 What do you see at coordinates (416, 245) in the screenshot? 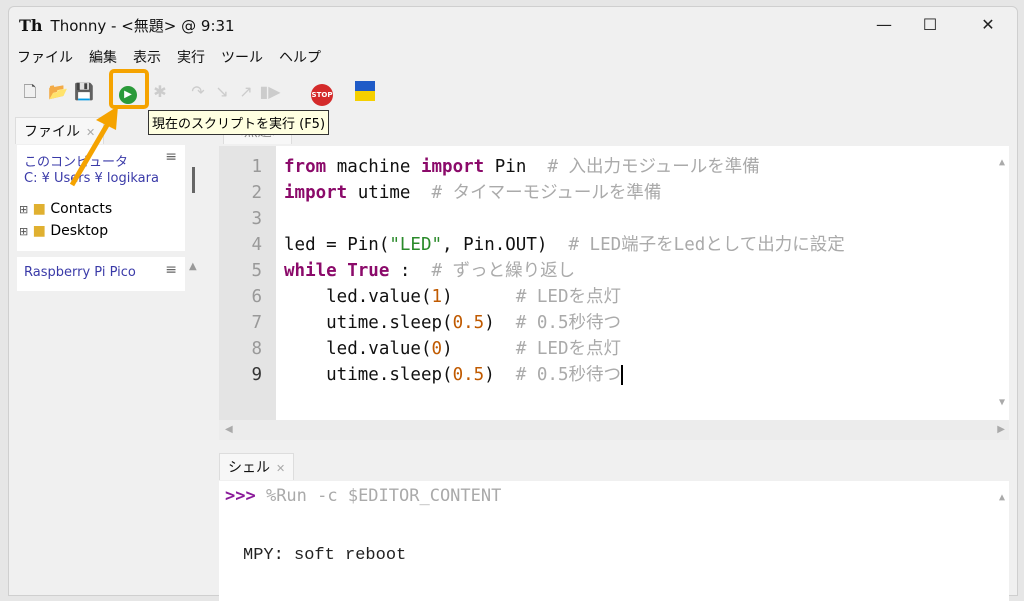
I see `code-token: "LED"` at bounding box center [416, 245].